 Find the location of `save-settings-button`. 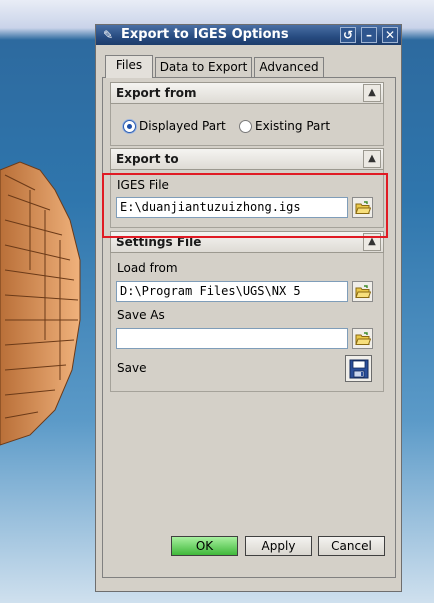

save-settings-button is located at coordinates (358, 368).